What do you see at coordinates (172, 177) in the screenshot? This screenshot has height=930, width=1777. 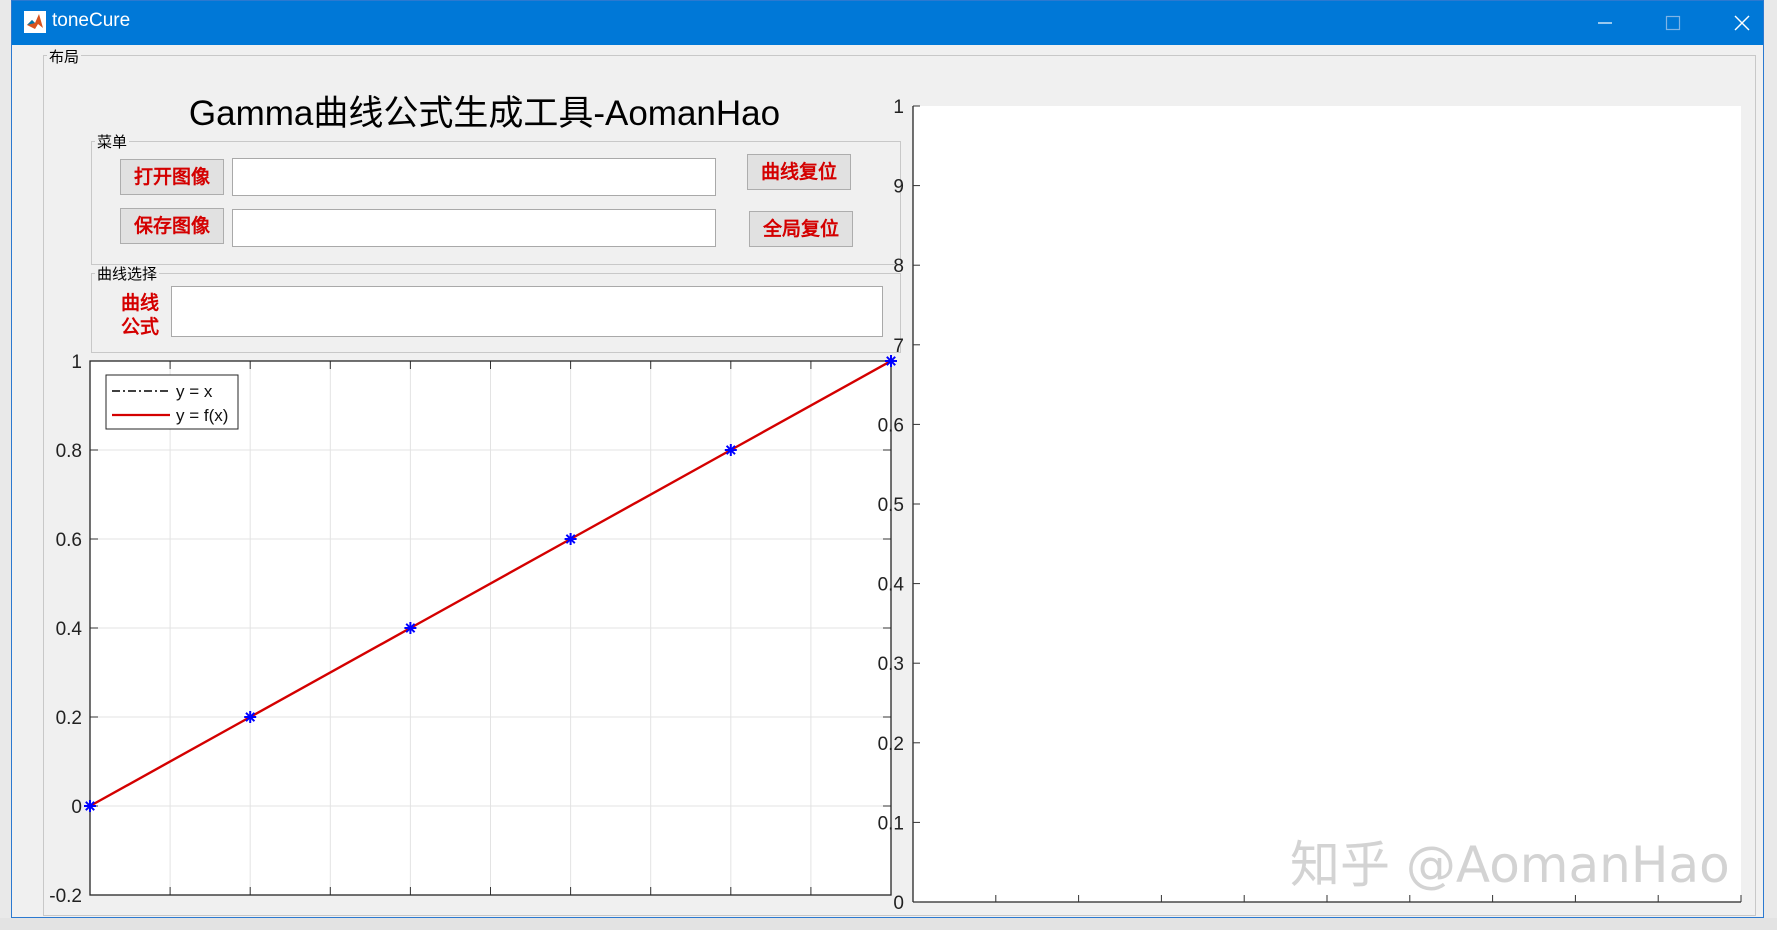 I see `open-image-button: 打开图像` at bounding box center [172, 177].